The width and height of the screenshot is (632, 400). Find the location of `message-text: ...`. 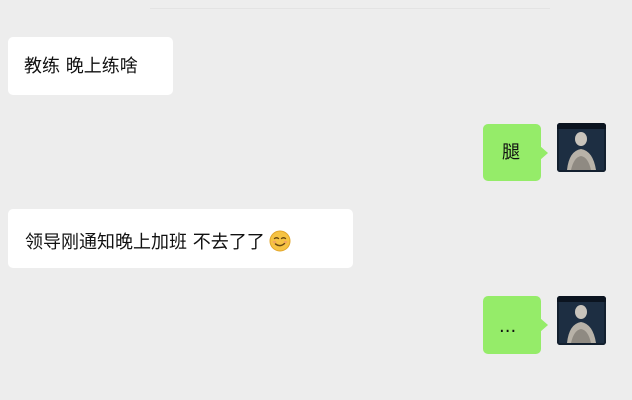

message-text: ... is located at coordinates (508, 326).